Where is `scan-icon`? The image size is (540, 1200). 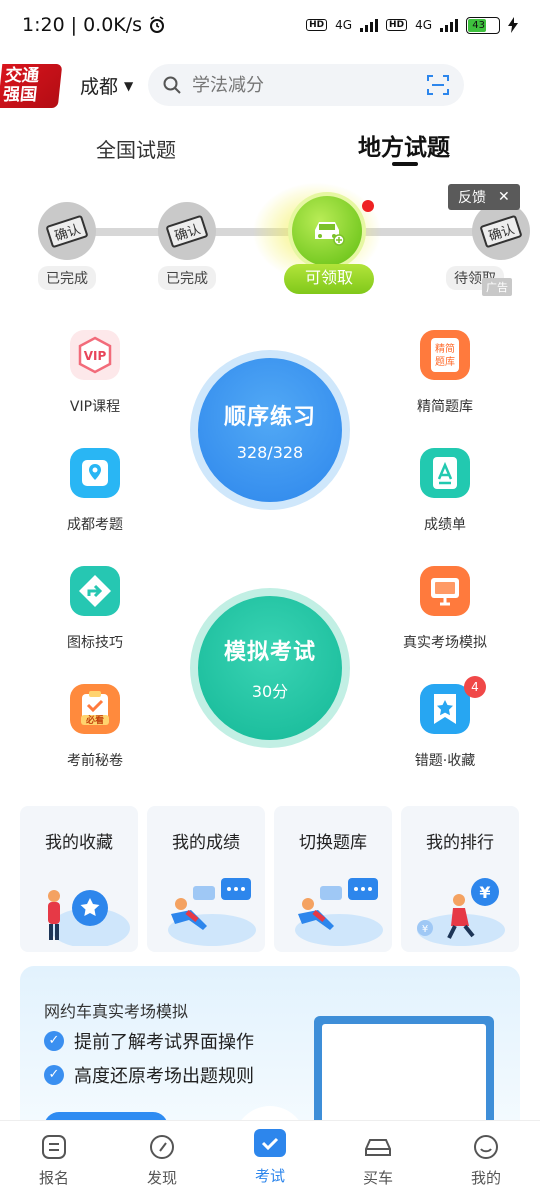
scan-icon is located at coordinates (438, 85).